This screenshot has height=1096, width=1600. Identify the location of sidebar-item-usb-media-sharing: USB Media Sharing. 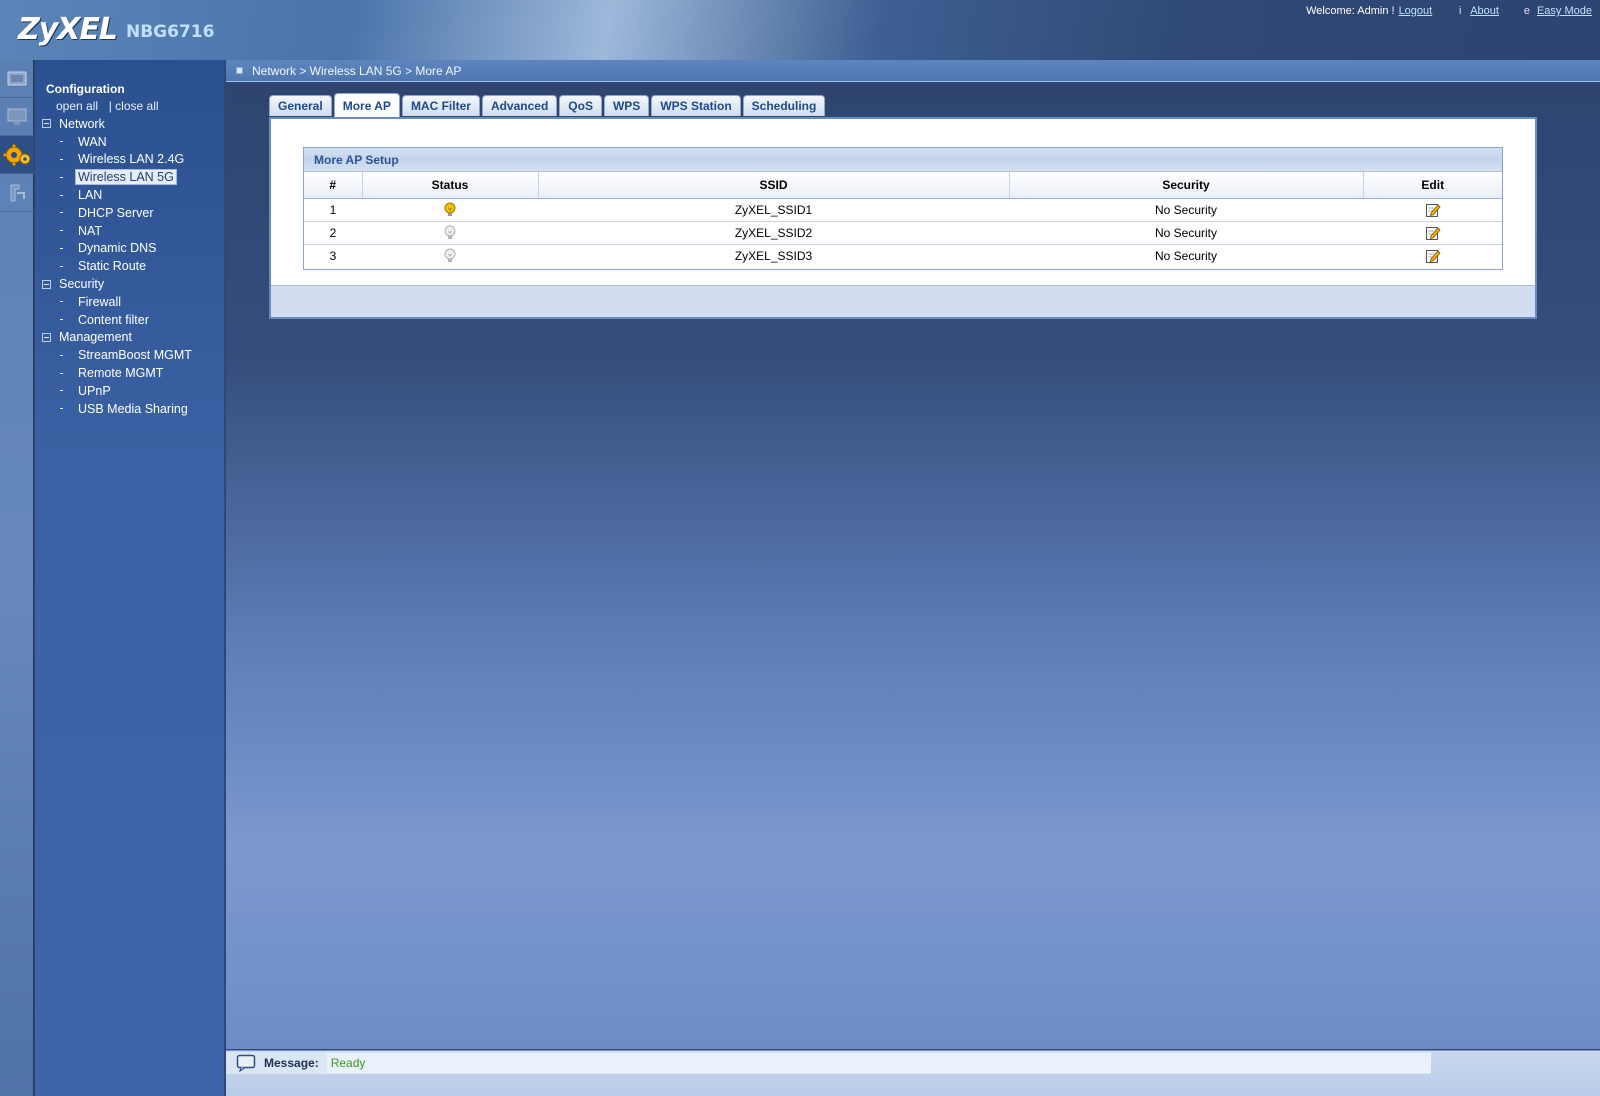
(130, 409).